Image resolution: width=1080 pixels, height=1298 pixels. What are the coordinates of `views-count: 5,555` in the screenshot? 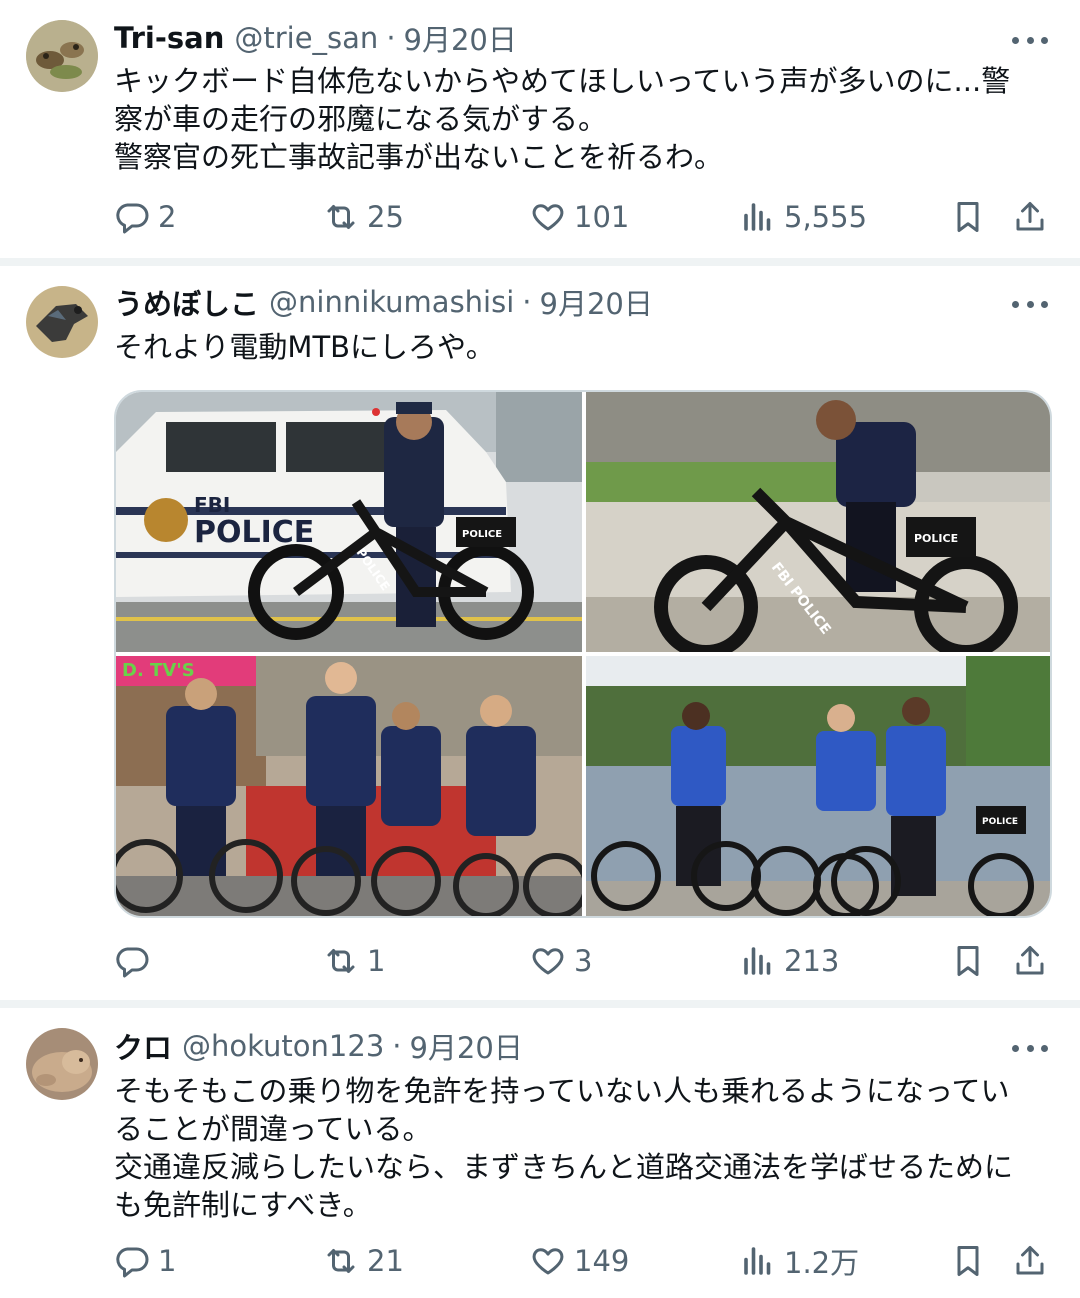 It's located at (826, 217).